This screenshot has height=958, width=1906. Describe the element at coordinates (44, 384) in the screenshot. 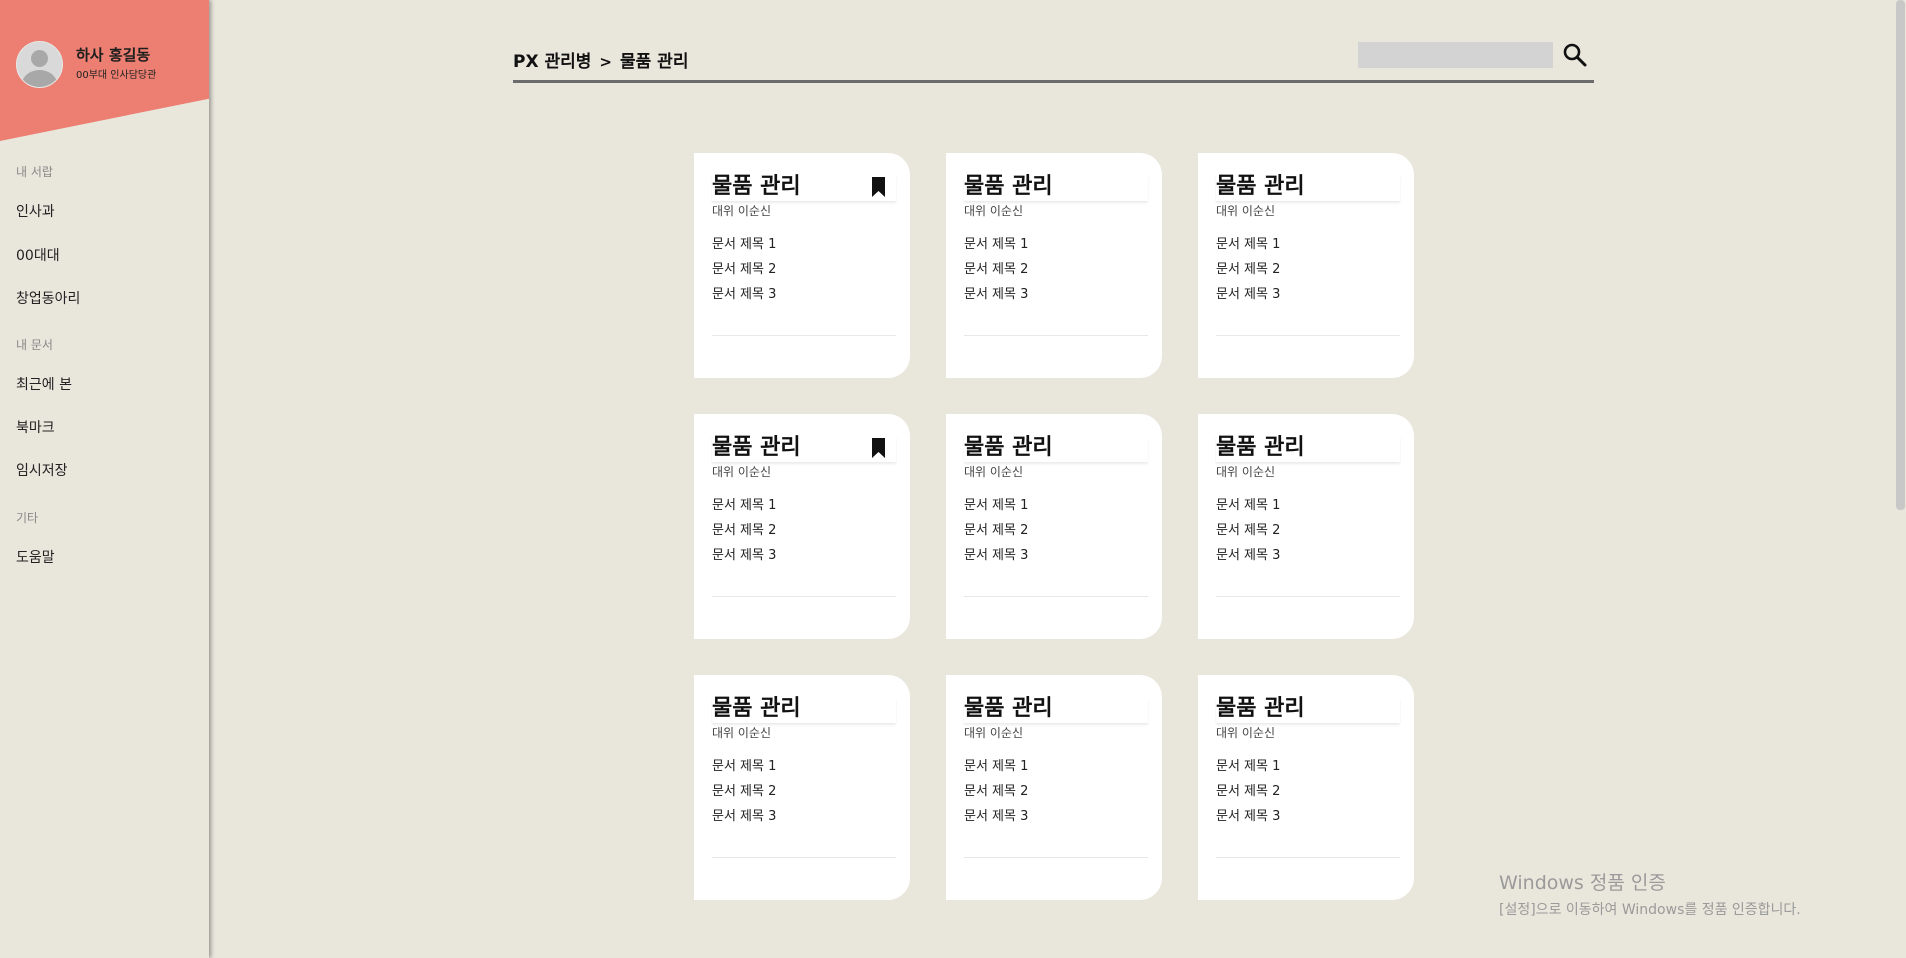

I see `sidebar-item-recent: 최근에 본` at that location.